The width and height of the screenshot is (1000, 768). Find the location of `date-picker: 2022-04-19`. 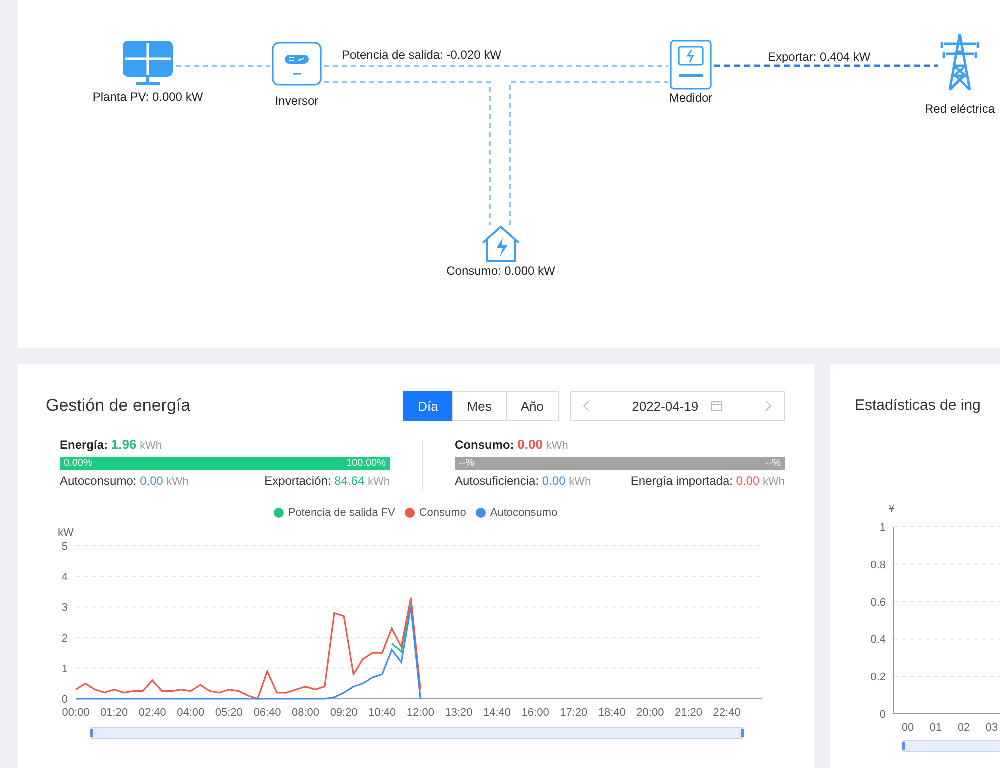

date-picker: 2022-04-19 is located at coordinates (677, 406).